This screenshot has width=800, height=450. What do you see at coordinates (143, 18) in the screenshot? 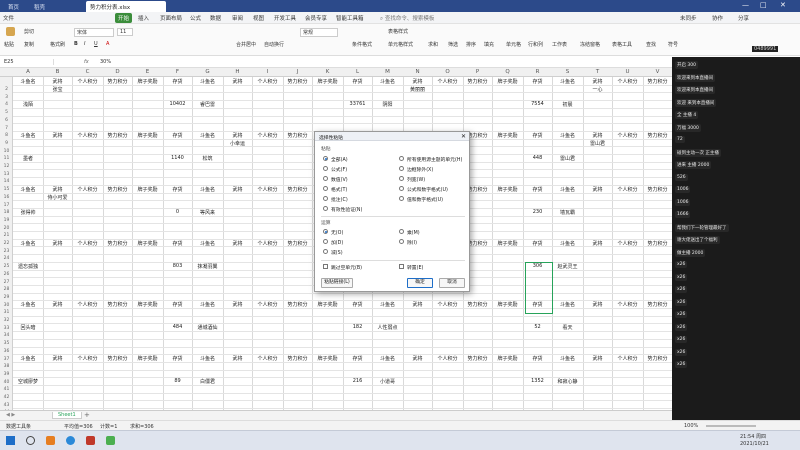
I see `menu-insert: 插入` at bounding box center [143, 18].